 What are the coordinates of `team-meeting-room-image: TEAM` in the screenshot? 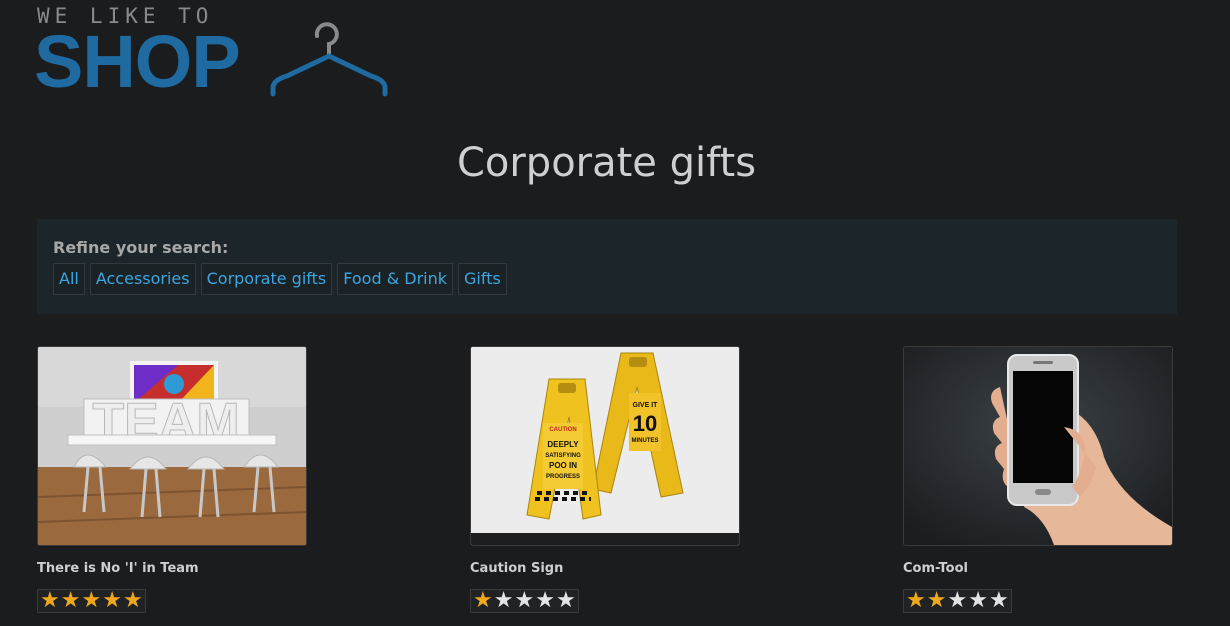 It's located at (172, 446).